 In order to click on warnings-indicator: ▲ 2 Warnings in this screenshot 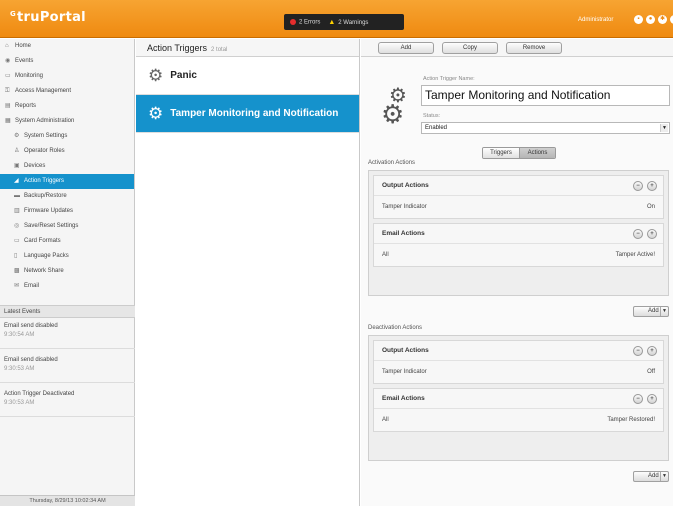, I will do `click(348, 22)`.